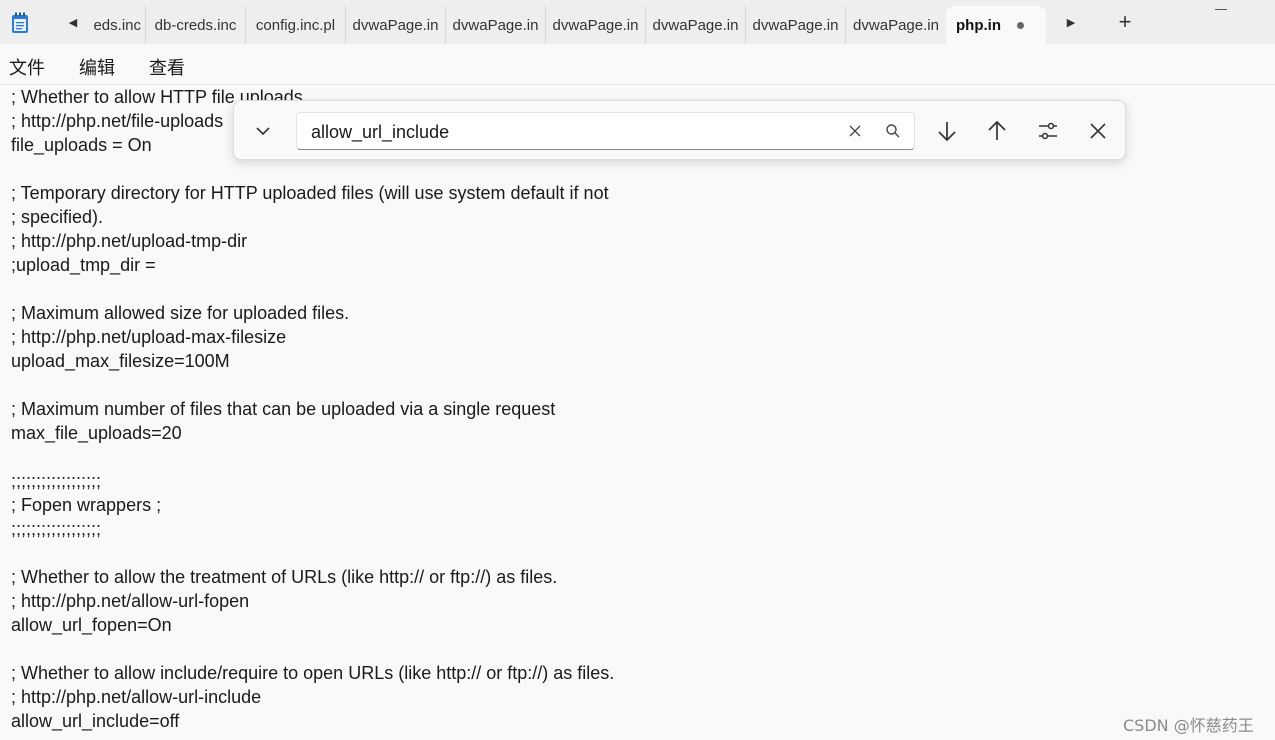 Image resolution: width=1275 pixels, height=740 pixels. What do you see at coordinates (130, 601) in the screenshot?
I see `editor-line: ; http://php.net/allow-url-fopen` at bounding box center [130, 601].